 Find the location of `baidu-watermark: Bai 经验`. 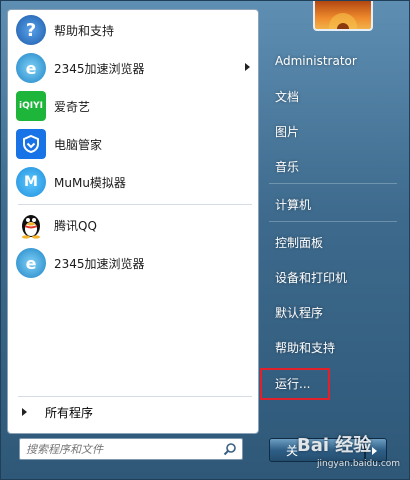

baidu-watermark: Bai 经验 is located at coordinates (334, 445).